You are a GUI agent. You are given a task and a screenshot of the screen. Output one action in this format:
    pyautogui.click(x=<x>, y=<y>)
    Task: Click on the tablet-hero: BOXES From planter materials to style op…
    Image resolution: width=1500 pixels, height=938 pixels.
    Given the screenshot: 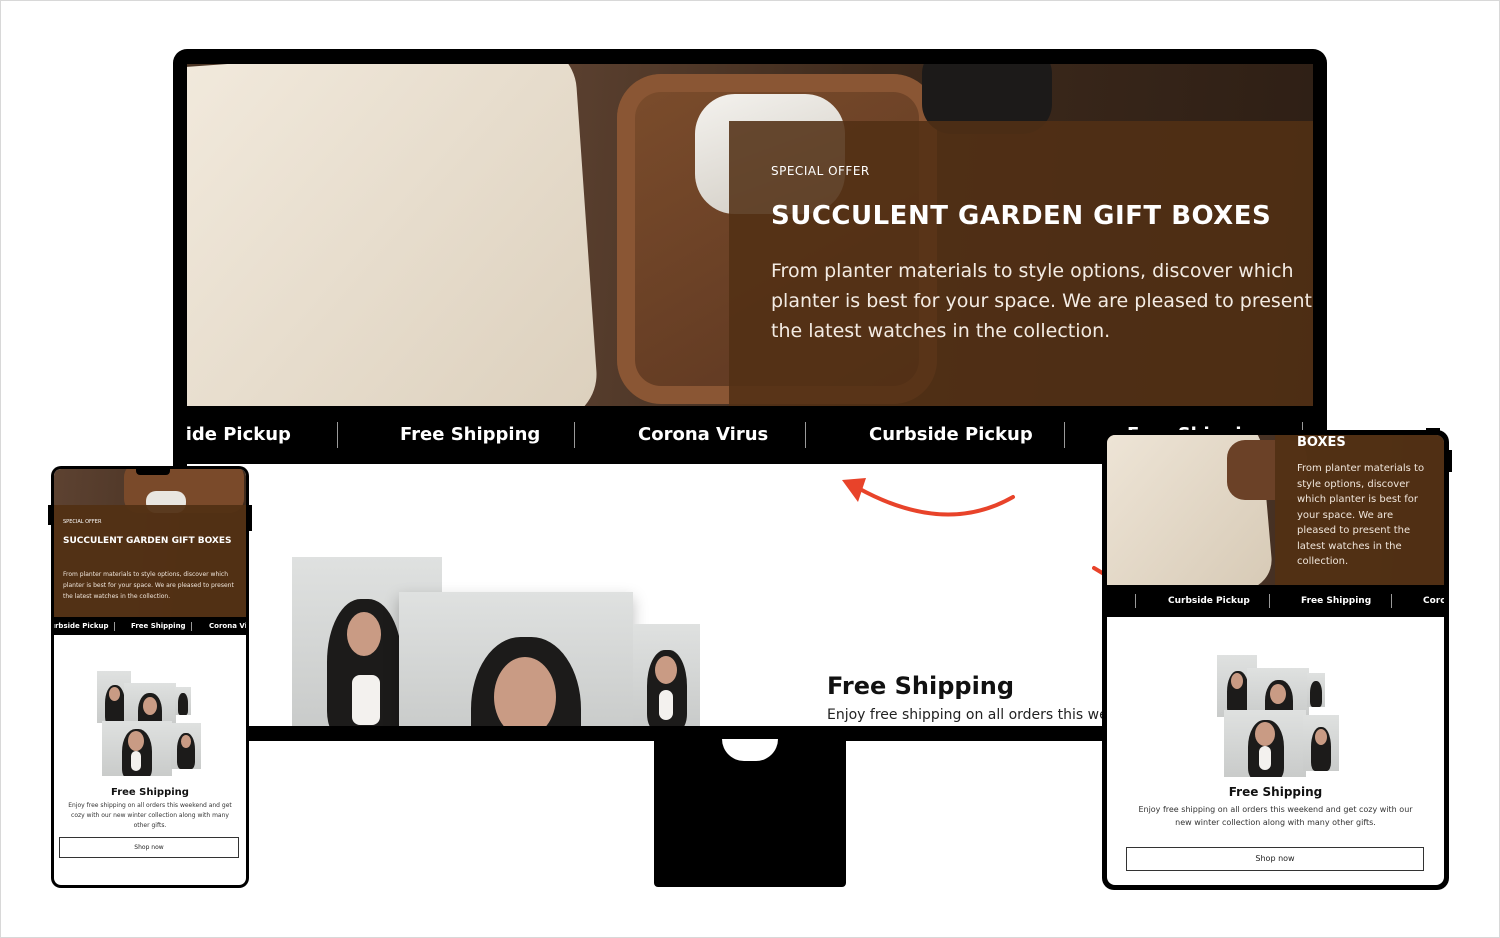 What is the action you would take?
    pyautogui.click(x=1275, y=510)
    